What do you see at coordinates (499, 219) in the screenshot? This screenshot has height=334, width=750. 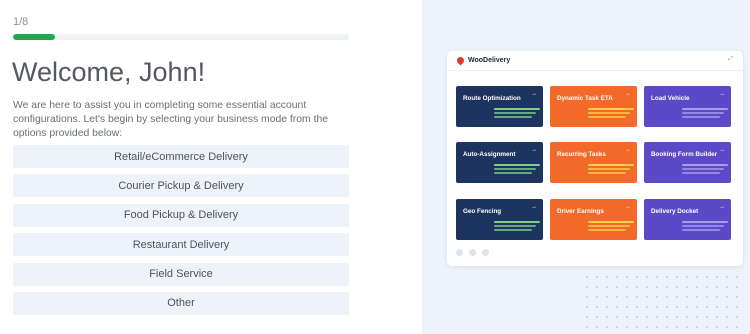 I see `feature-tile-geo-fencing: Geo Fencing →` at bounding box center [499, 219].